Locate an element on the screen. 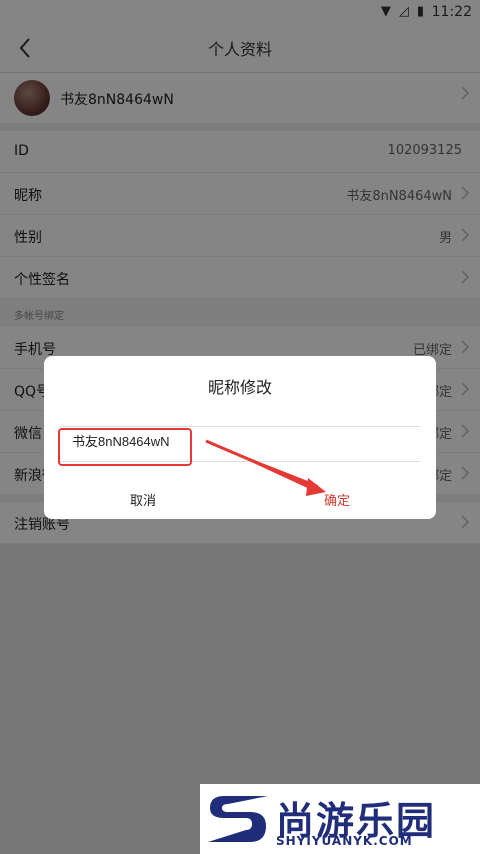 Image resolution: width=480 pixels, height=854 pixels. site-logo-icon is located at coordinates (238, 819).